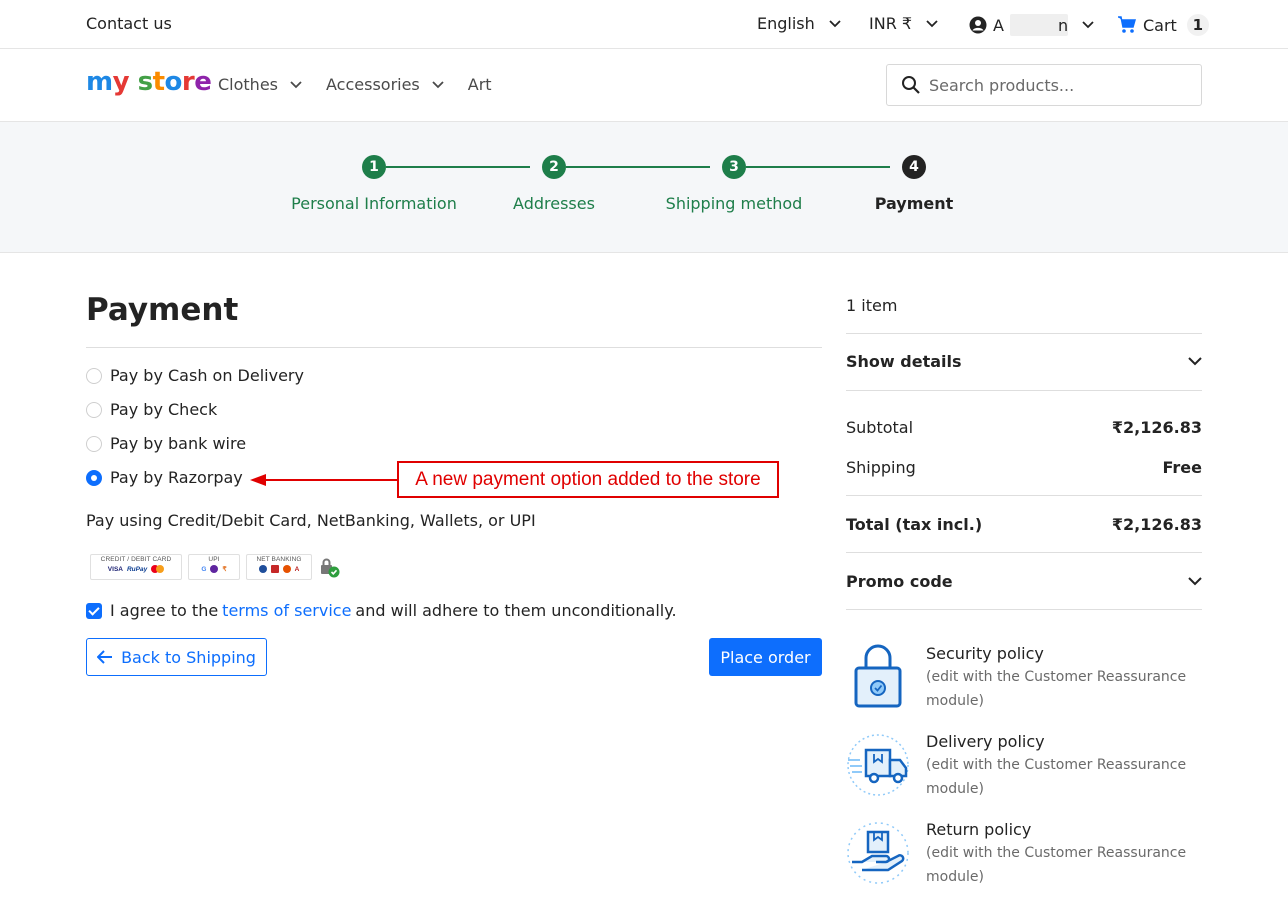 The width and height of the screenshot is (1288, 905). What do you see at coordinates (1127, 24) in the screenshot?
I see `cart-icon` at bounding box center [1127, 24].